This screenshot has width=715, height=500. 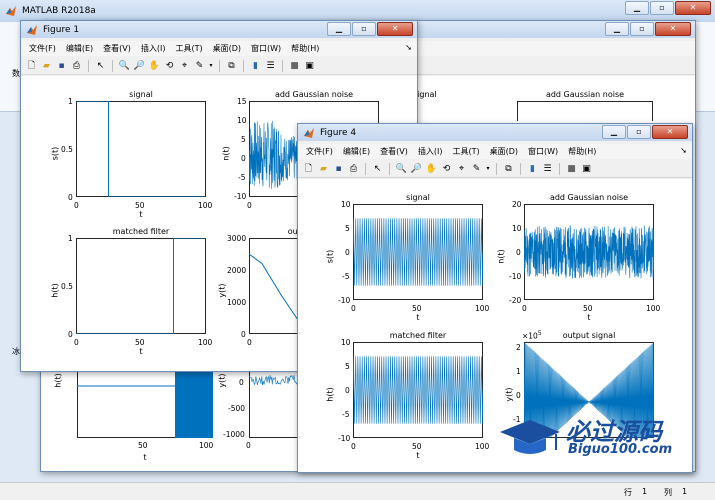 What do you see at coordinates (693, 8) in the screenshot?
I see `main-close-button: ✕` at bounding box center [693, 8].